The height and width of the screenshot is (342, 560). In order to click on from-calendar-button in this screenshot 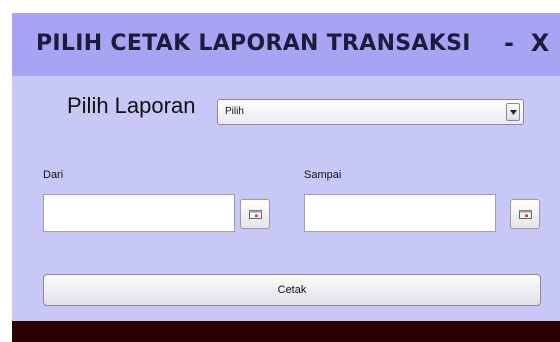, I will do `click(255, 214)`.